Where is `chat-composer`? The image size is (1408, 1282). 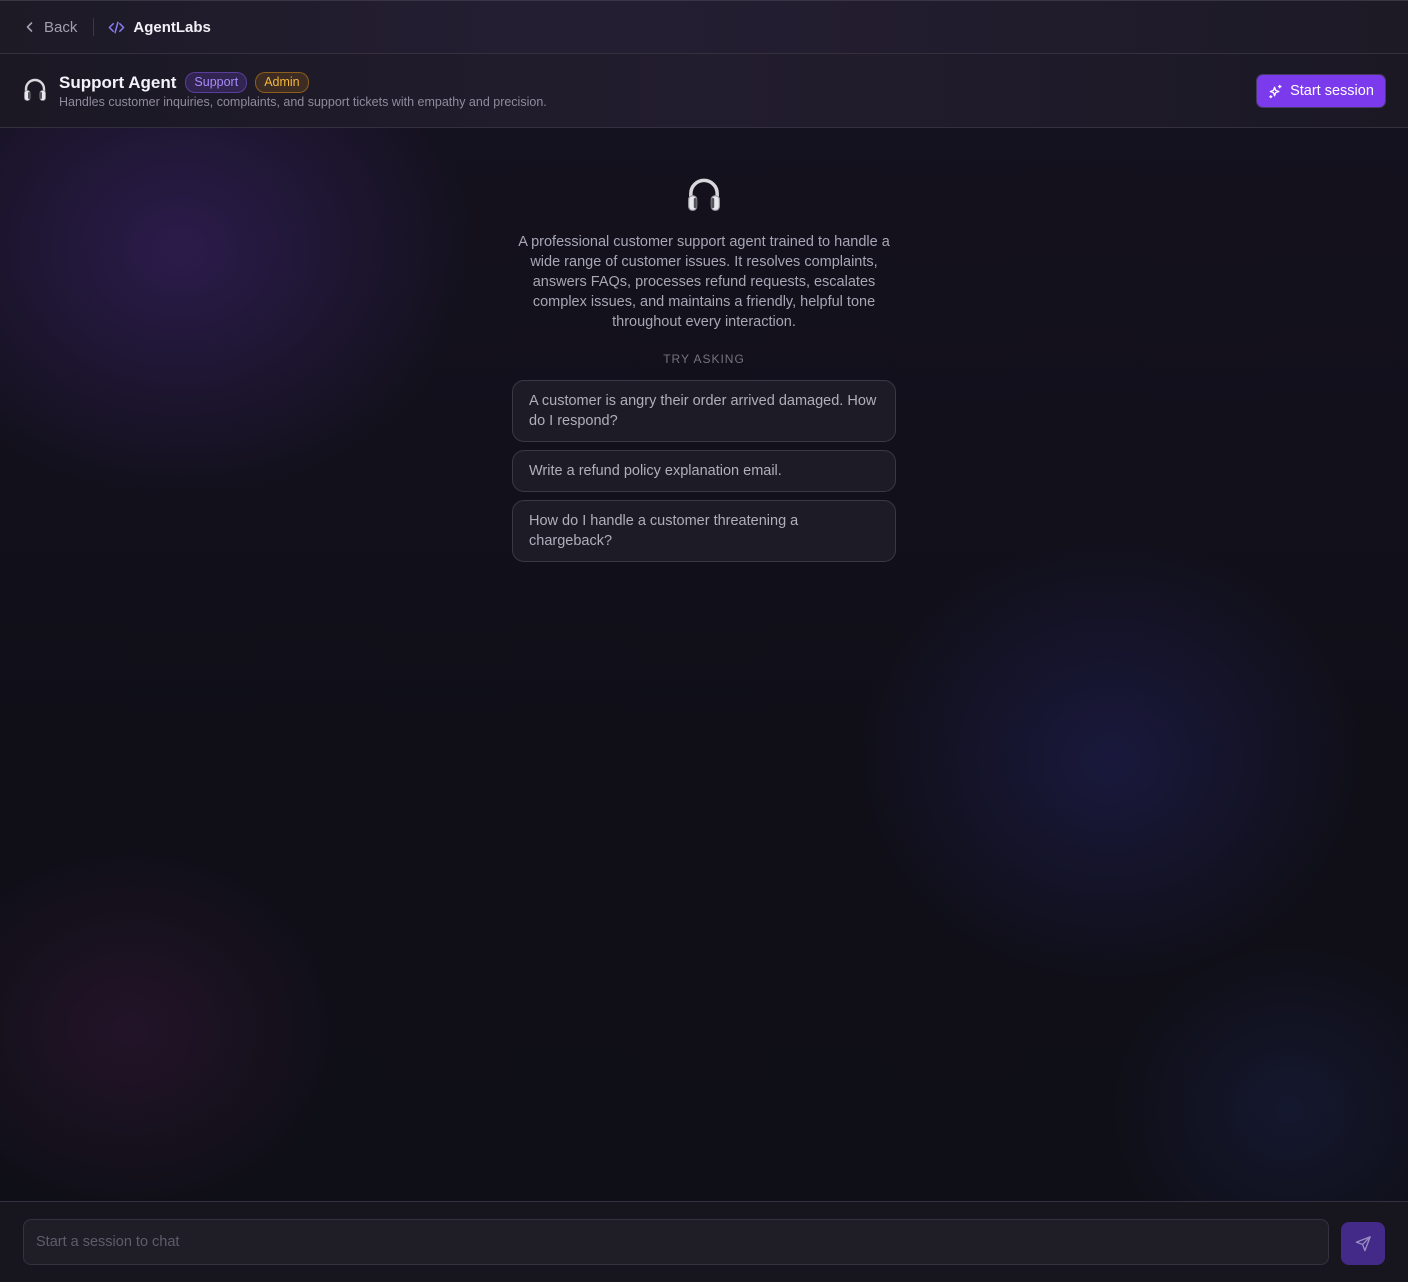 chat-composer is located at coordinates (704, 1241).